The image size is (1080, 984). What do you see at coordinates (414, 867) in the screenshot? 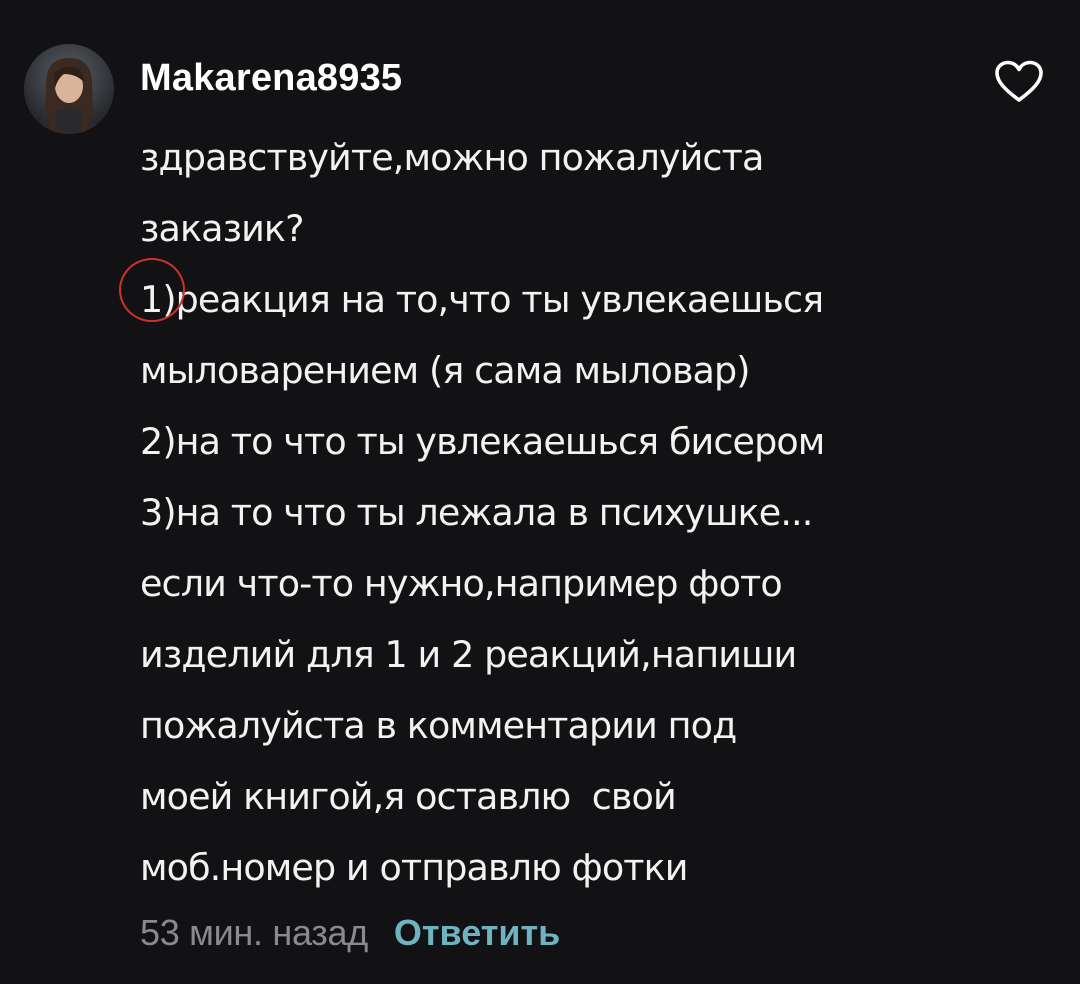
I see `comment-line: моб.номер и отправлю фотки` at bounding box center [414, 867].